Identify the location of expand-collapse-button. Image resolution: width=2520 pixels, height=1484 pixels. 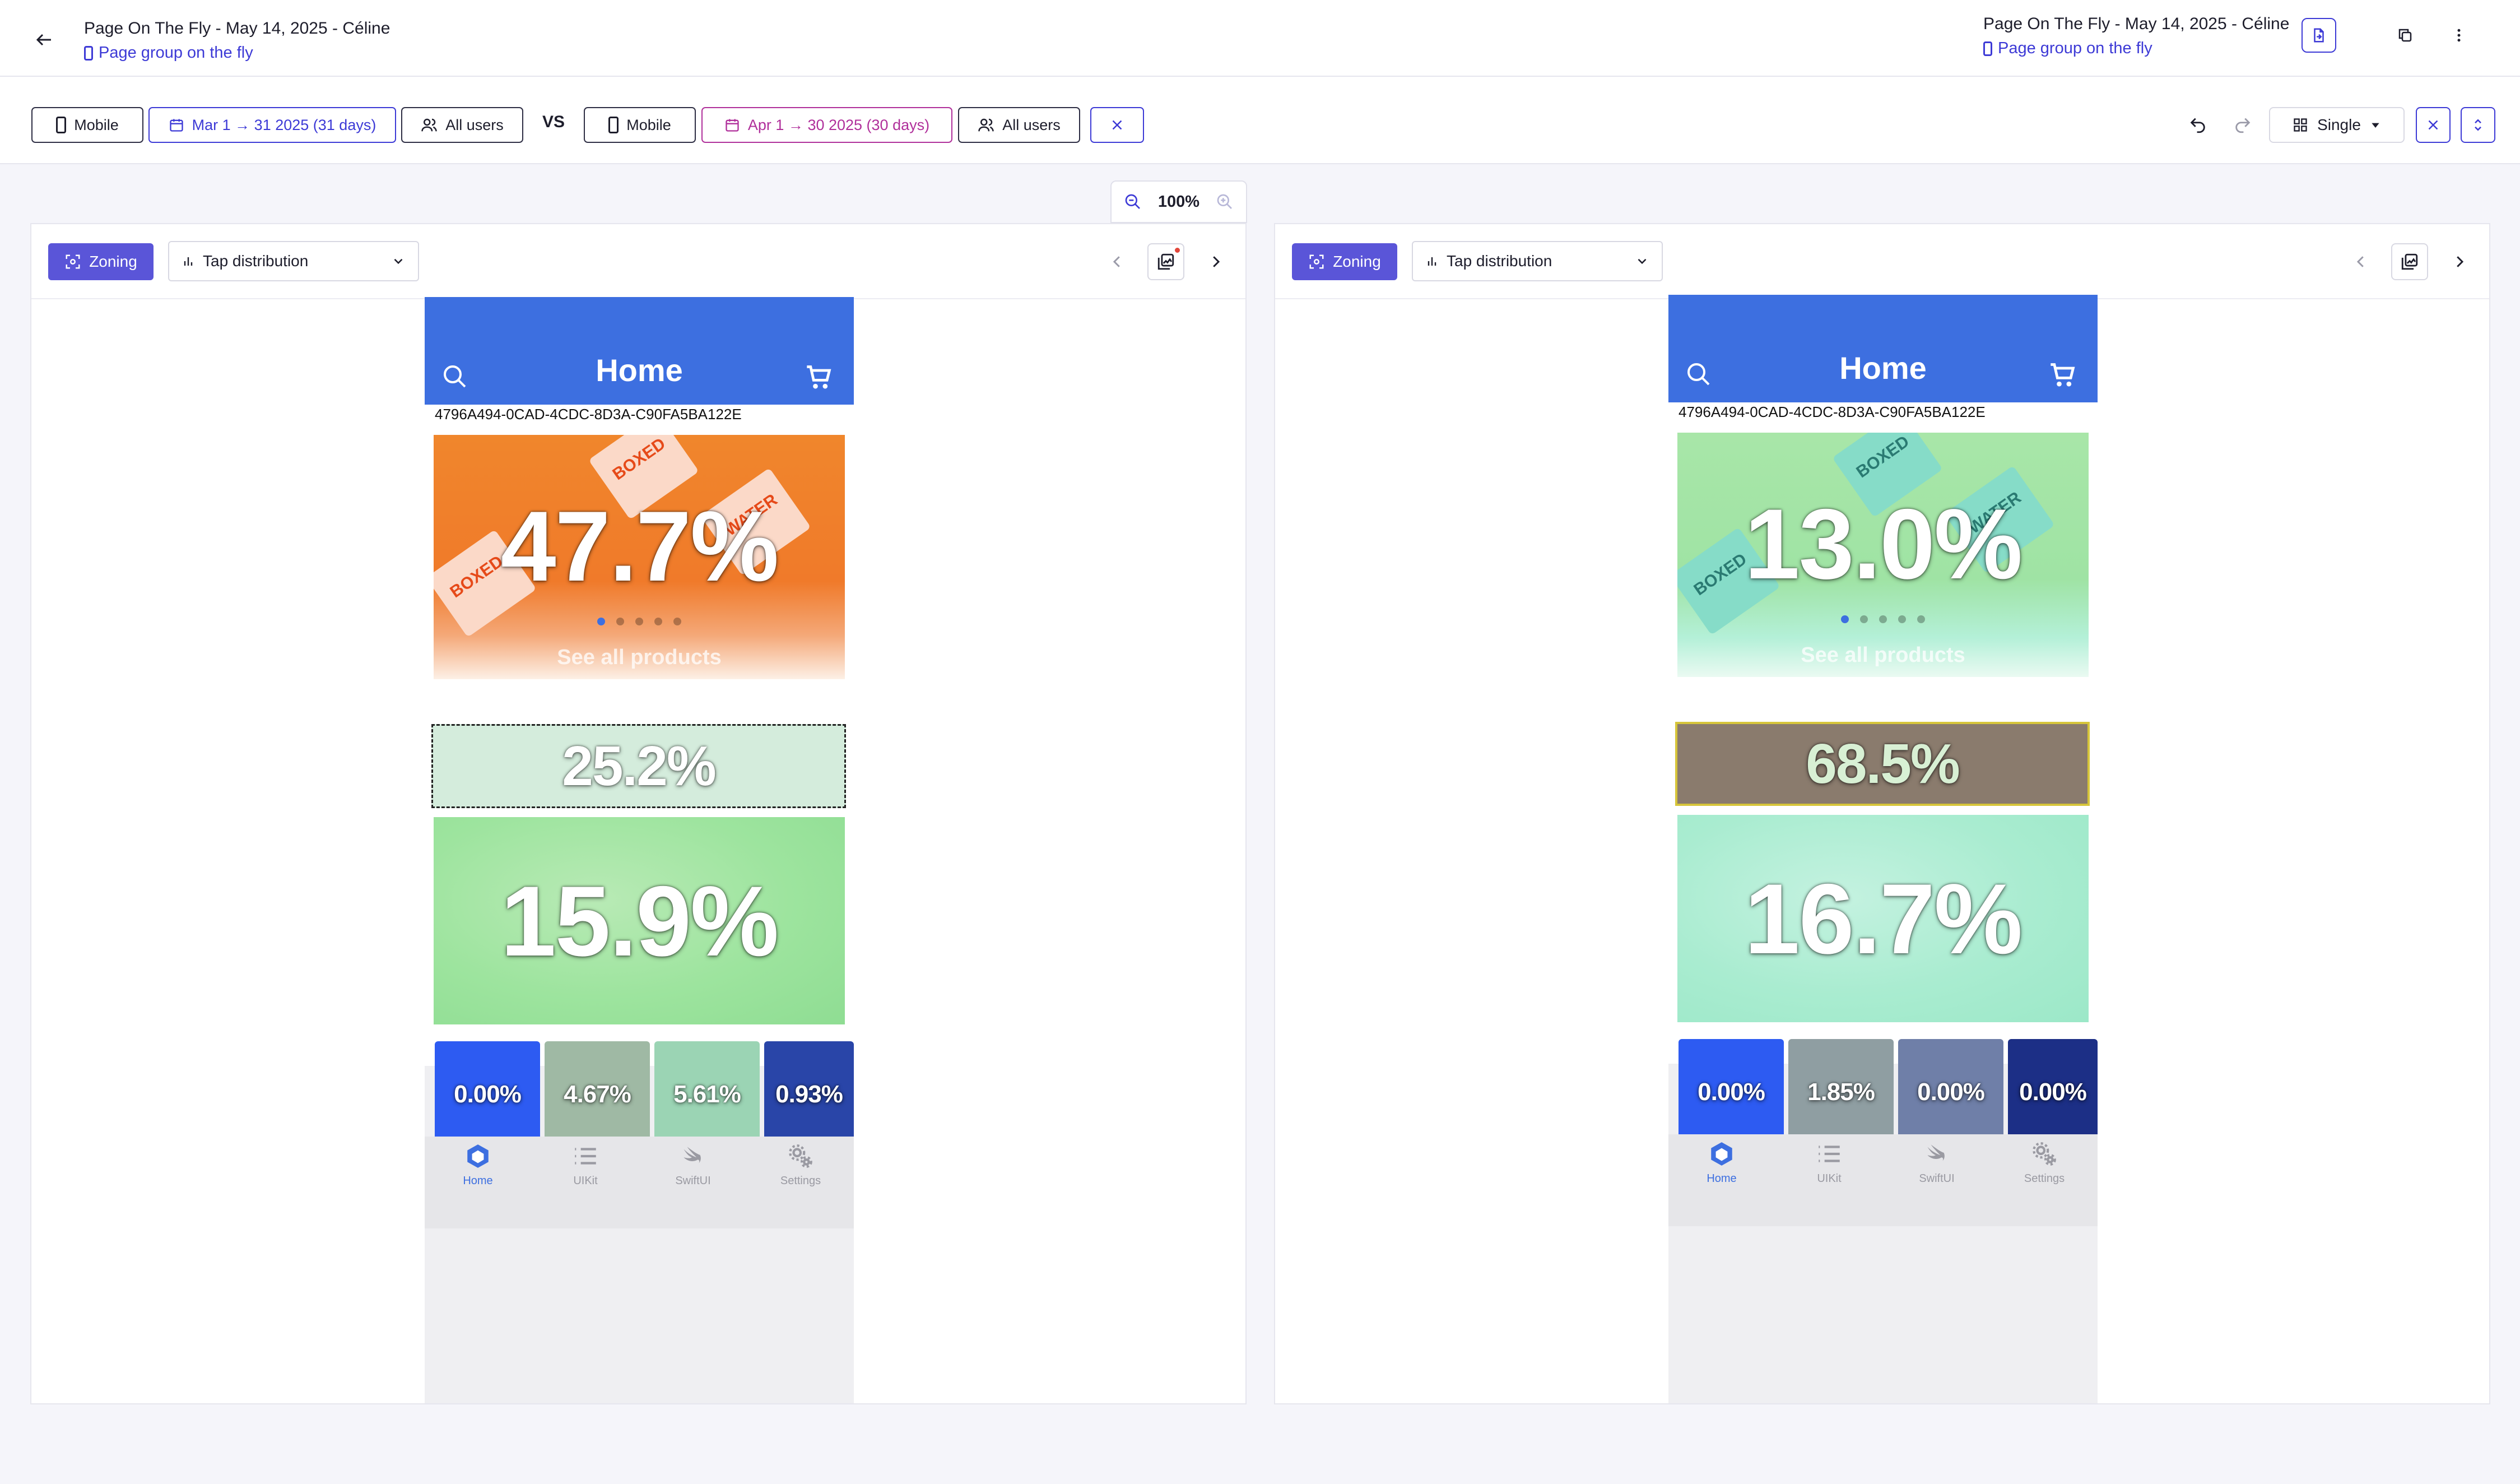
(2478, 125).